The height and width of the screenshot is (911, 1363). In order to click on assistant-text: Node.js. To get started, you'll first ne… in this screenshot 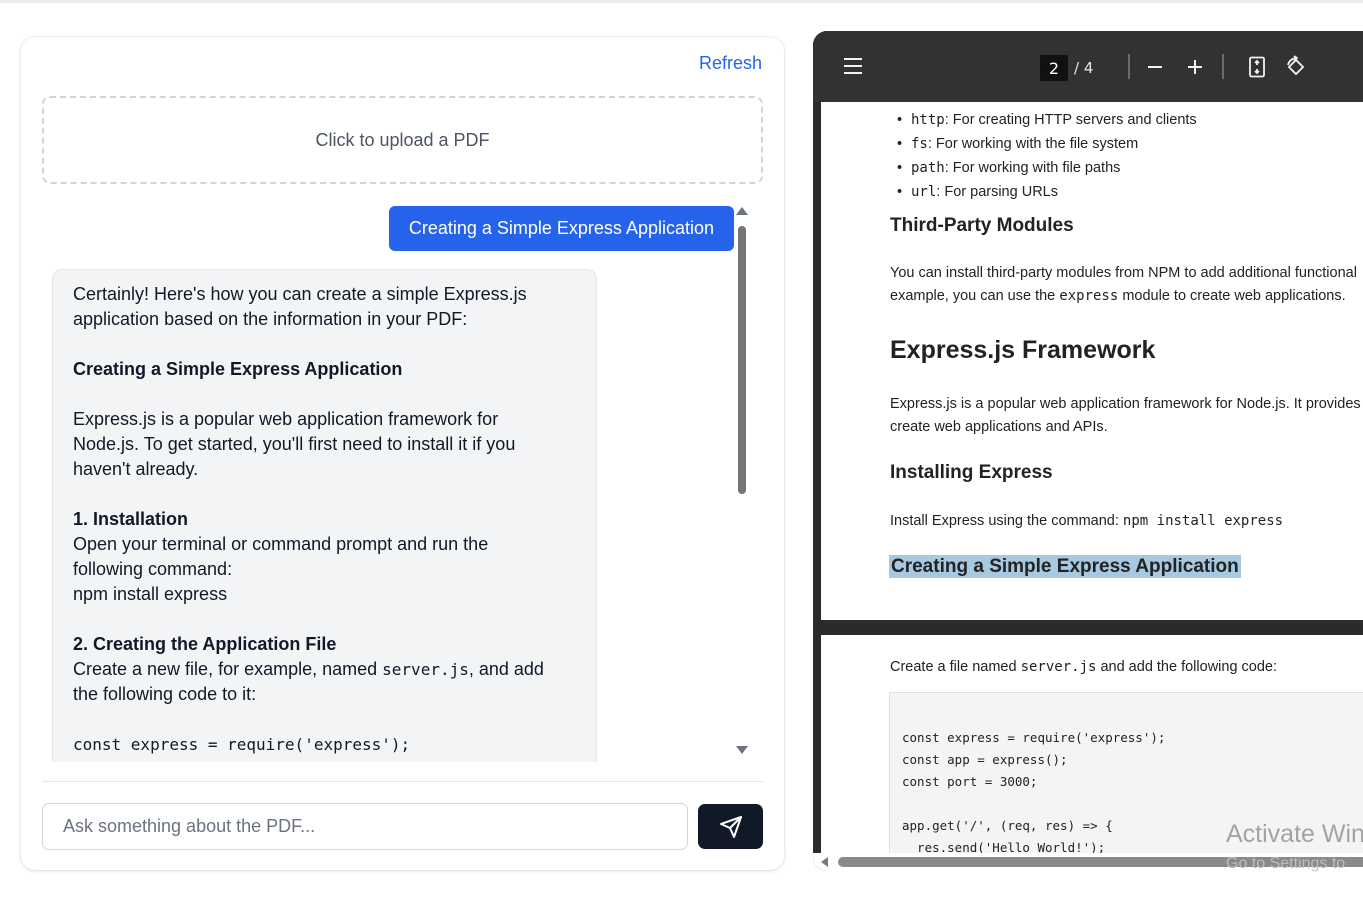, I will do `click(294, 444)`.